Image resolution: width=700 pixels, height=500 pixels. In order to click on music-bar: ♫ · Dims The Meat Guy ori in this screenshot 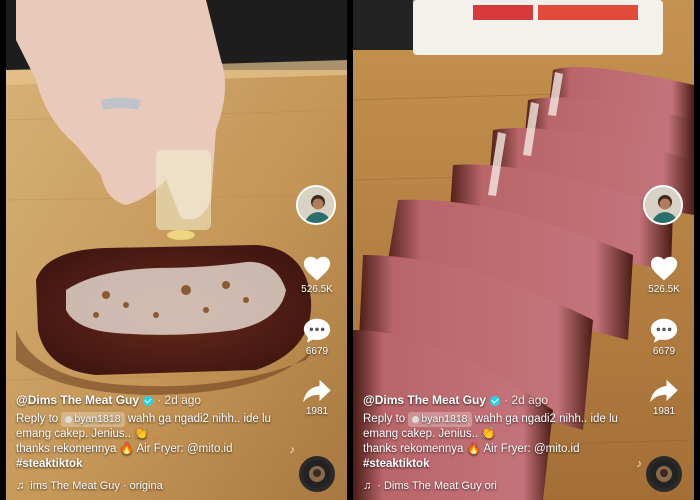, I will do `click(463, 486)`.